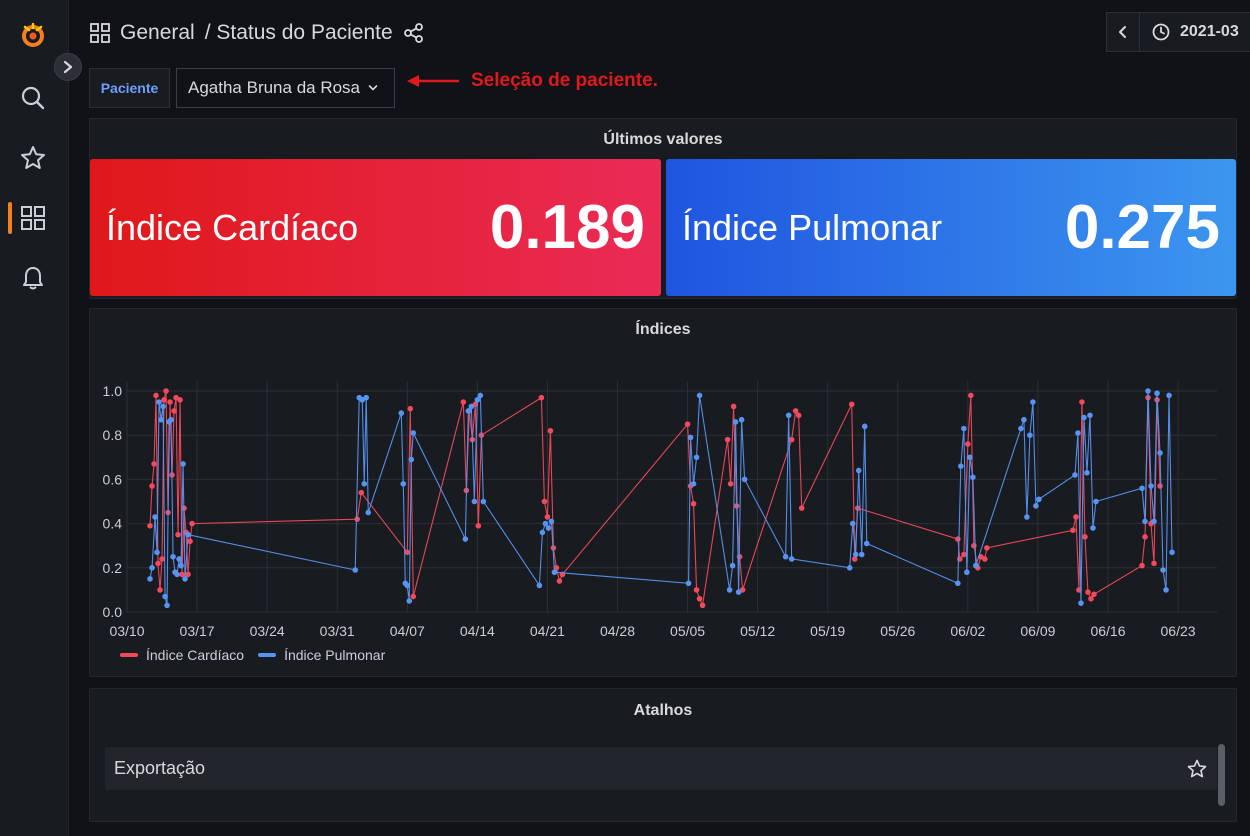 Image resolution: width=1250 pixels, height=836 pixels. What do you see at coordinates (663, 139) in the screenshot?
I see `stats-panel-title: Últimos valores` at bounding box center [663, 139].